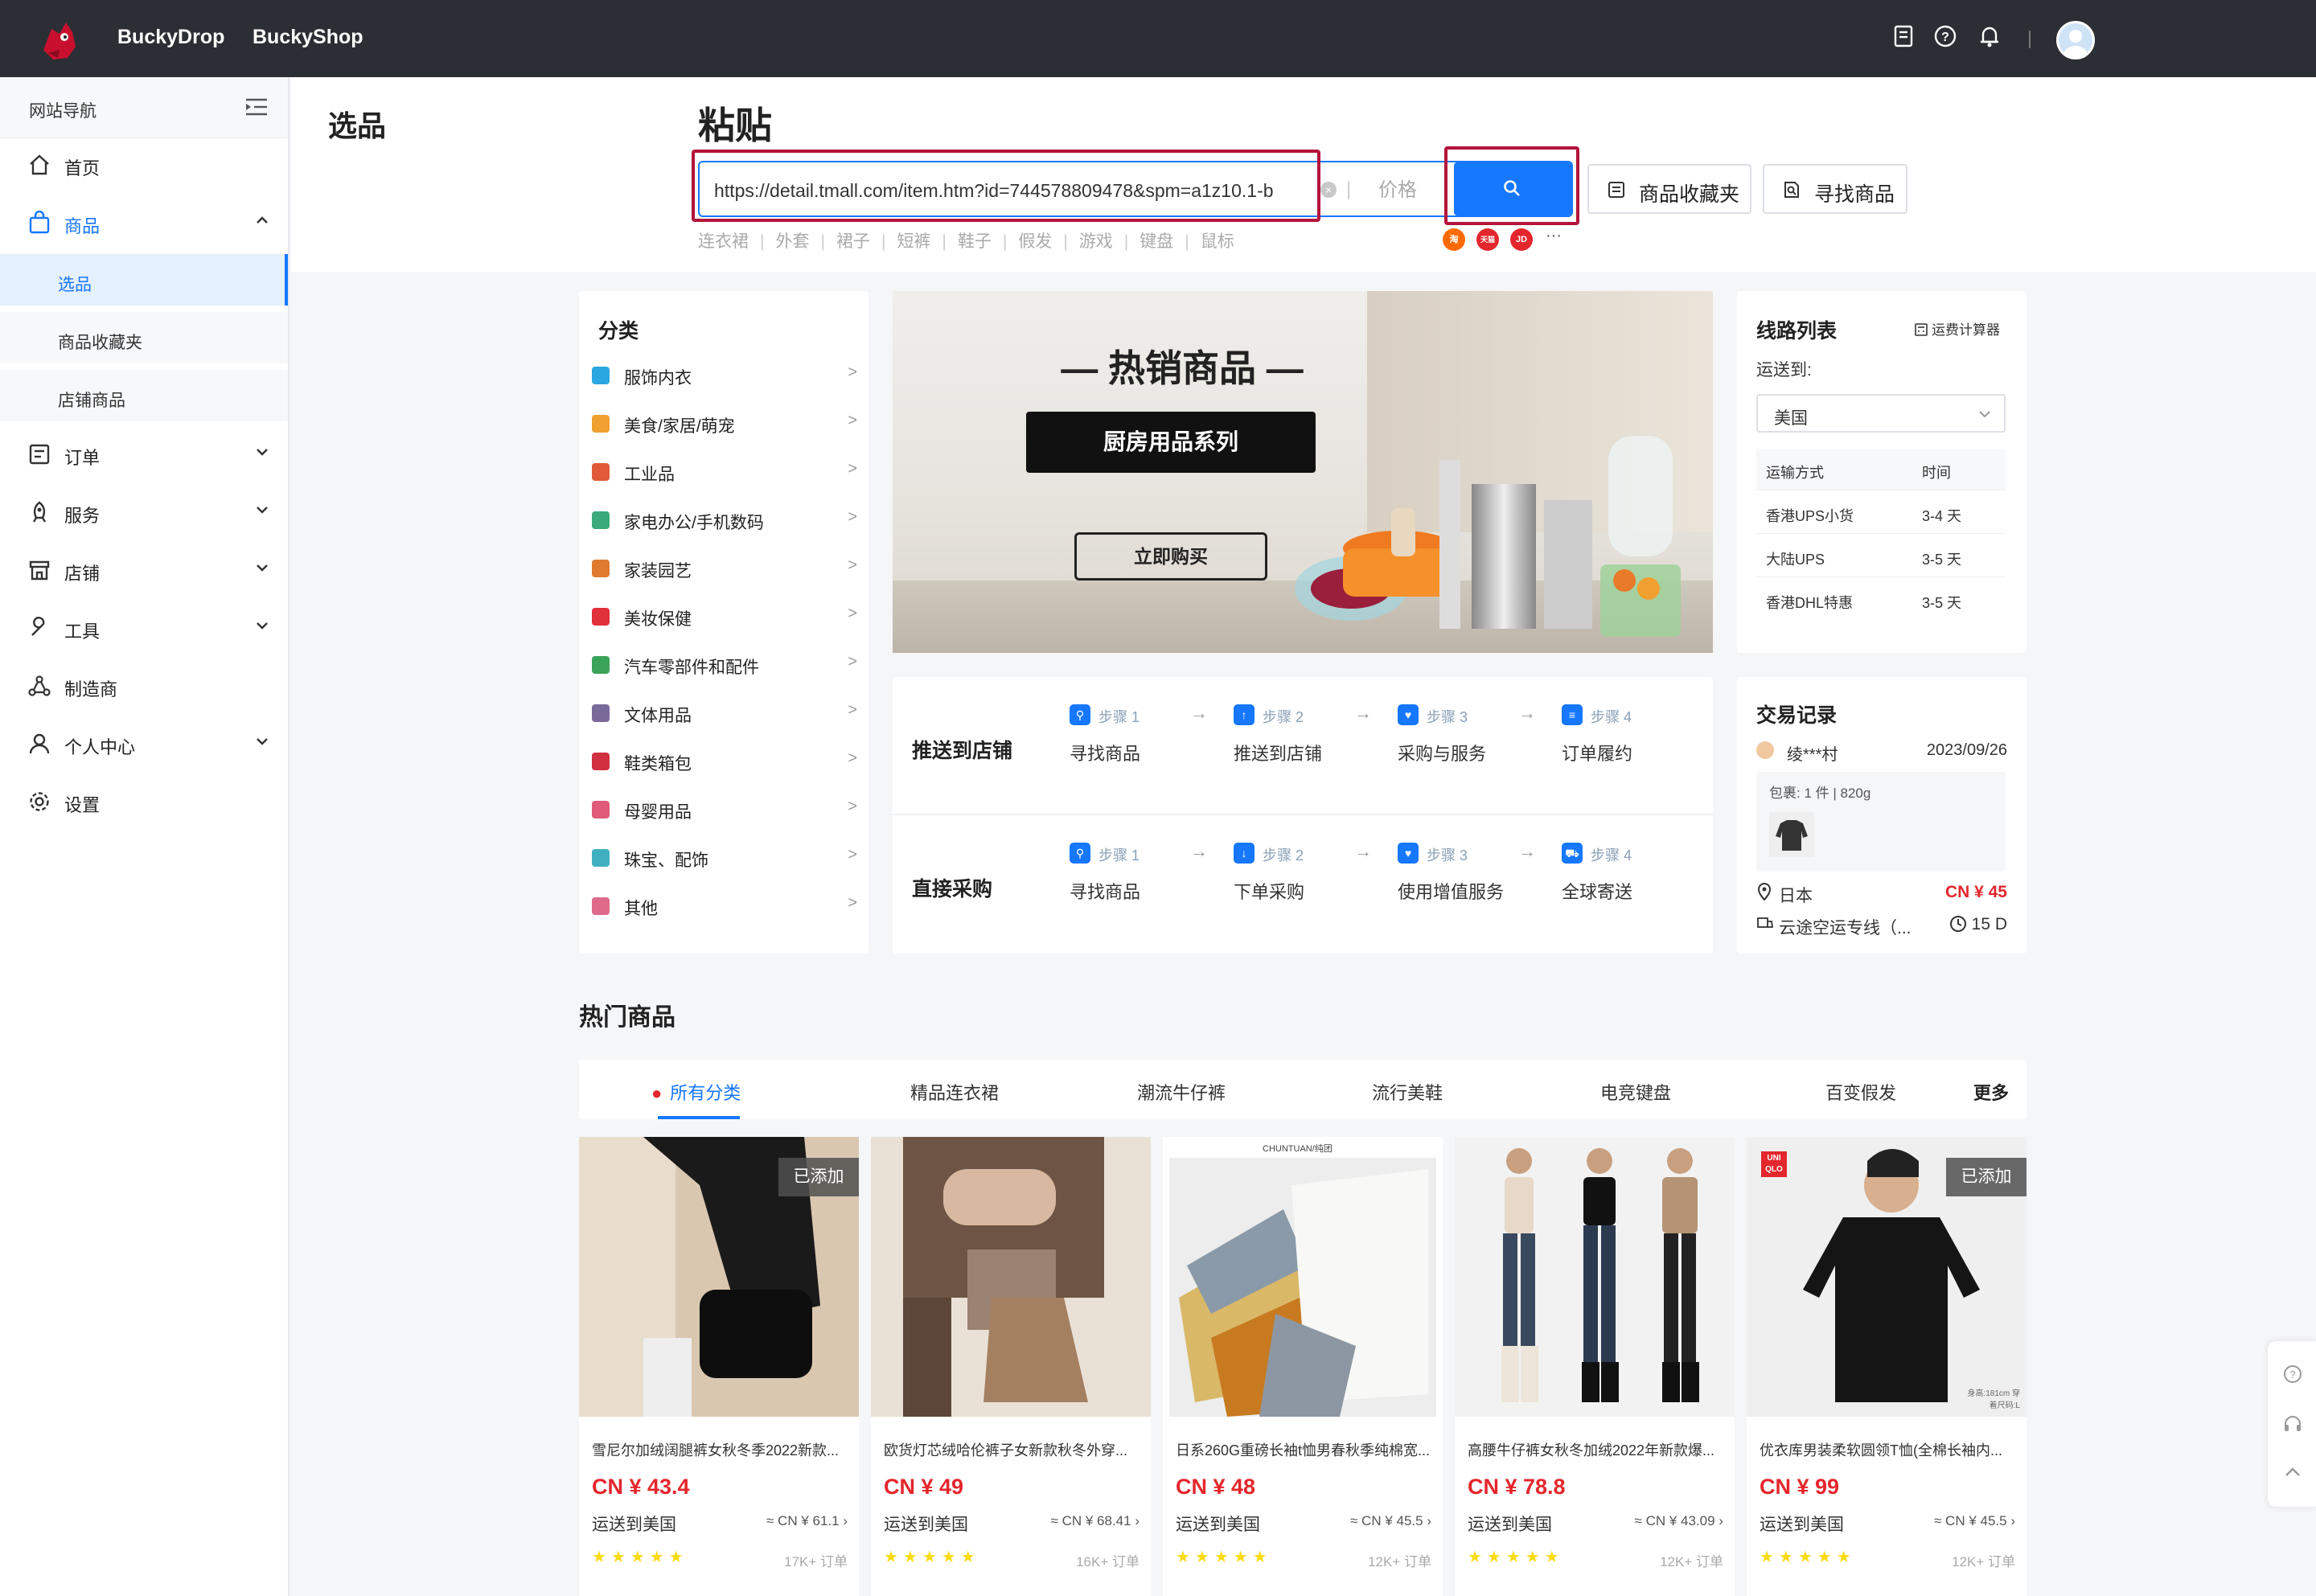 Image resolution: width=2316 pixels, height=1596 pixels. What do you see at coordinates (724, 473) in the screenshot?
I see `category-item: 工业品 >` at bounding box center [724, 473].